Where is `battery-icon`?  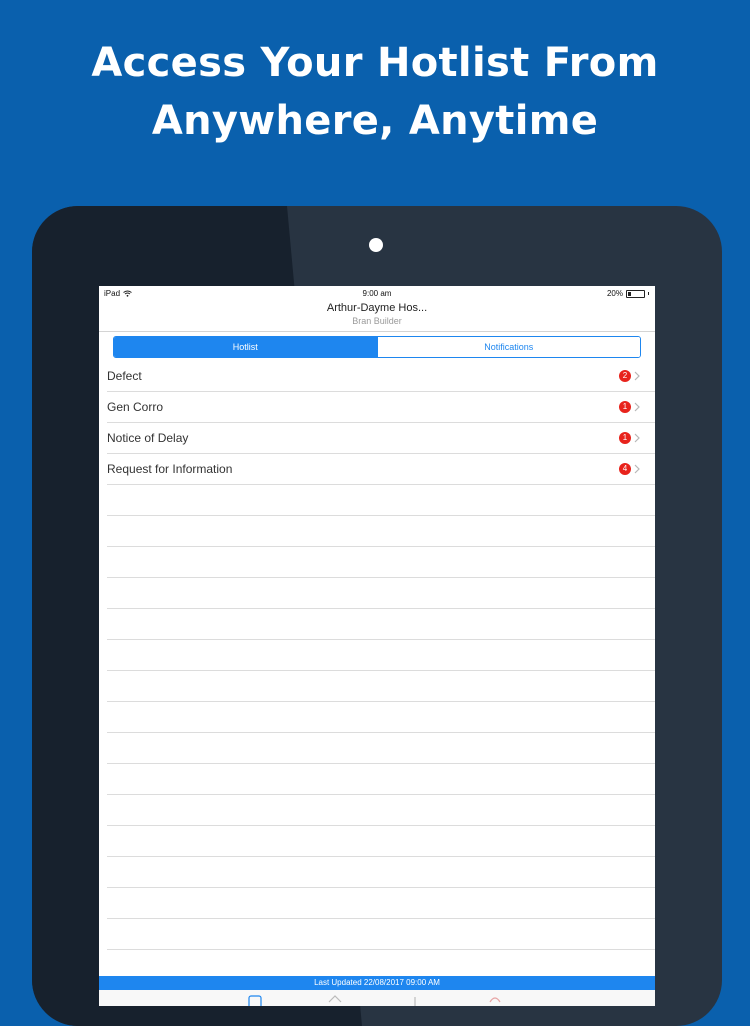
battery-icon is located at coordinates (635, 293).